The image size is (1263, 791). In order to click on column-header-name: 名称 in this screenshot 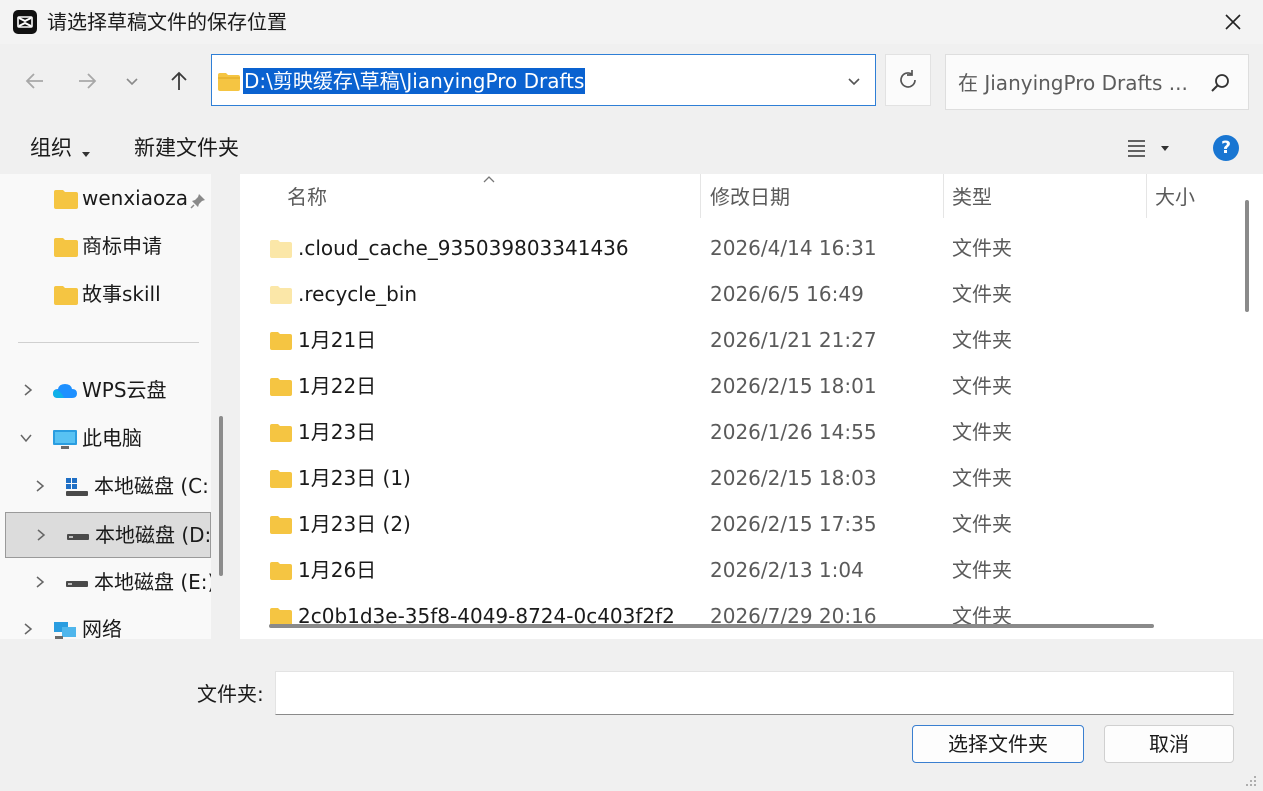, I will do `click(307, 197)`.